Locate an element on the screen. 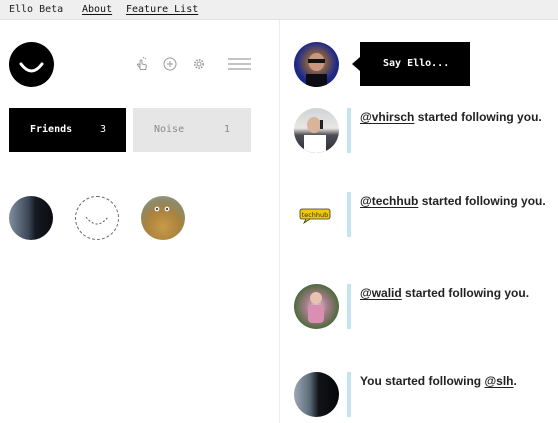 The height and width of the screenshot is (423, 558). ello-logo is located at coordinates (31, 64).